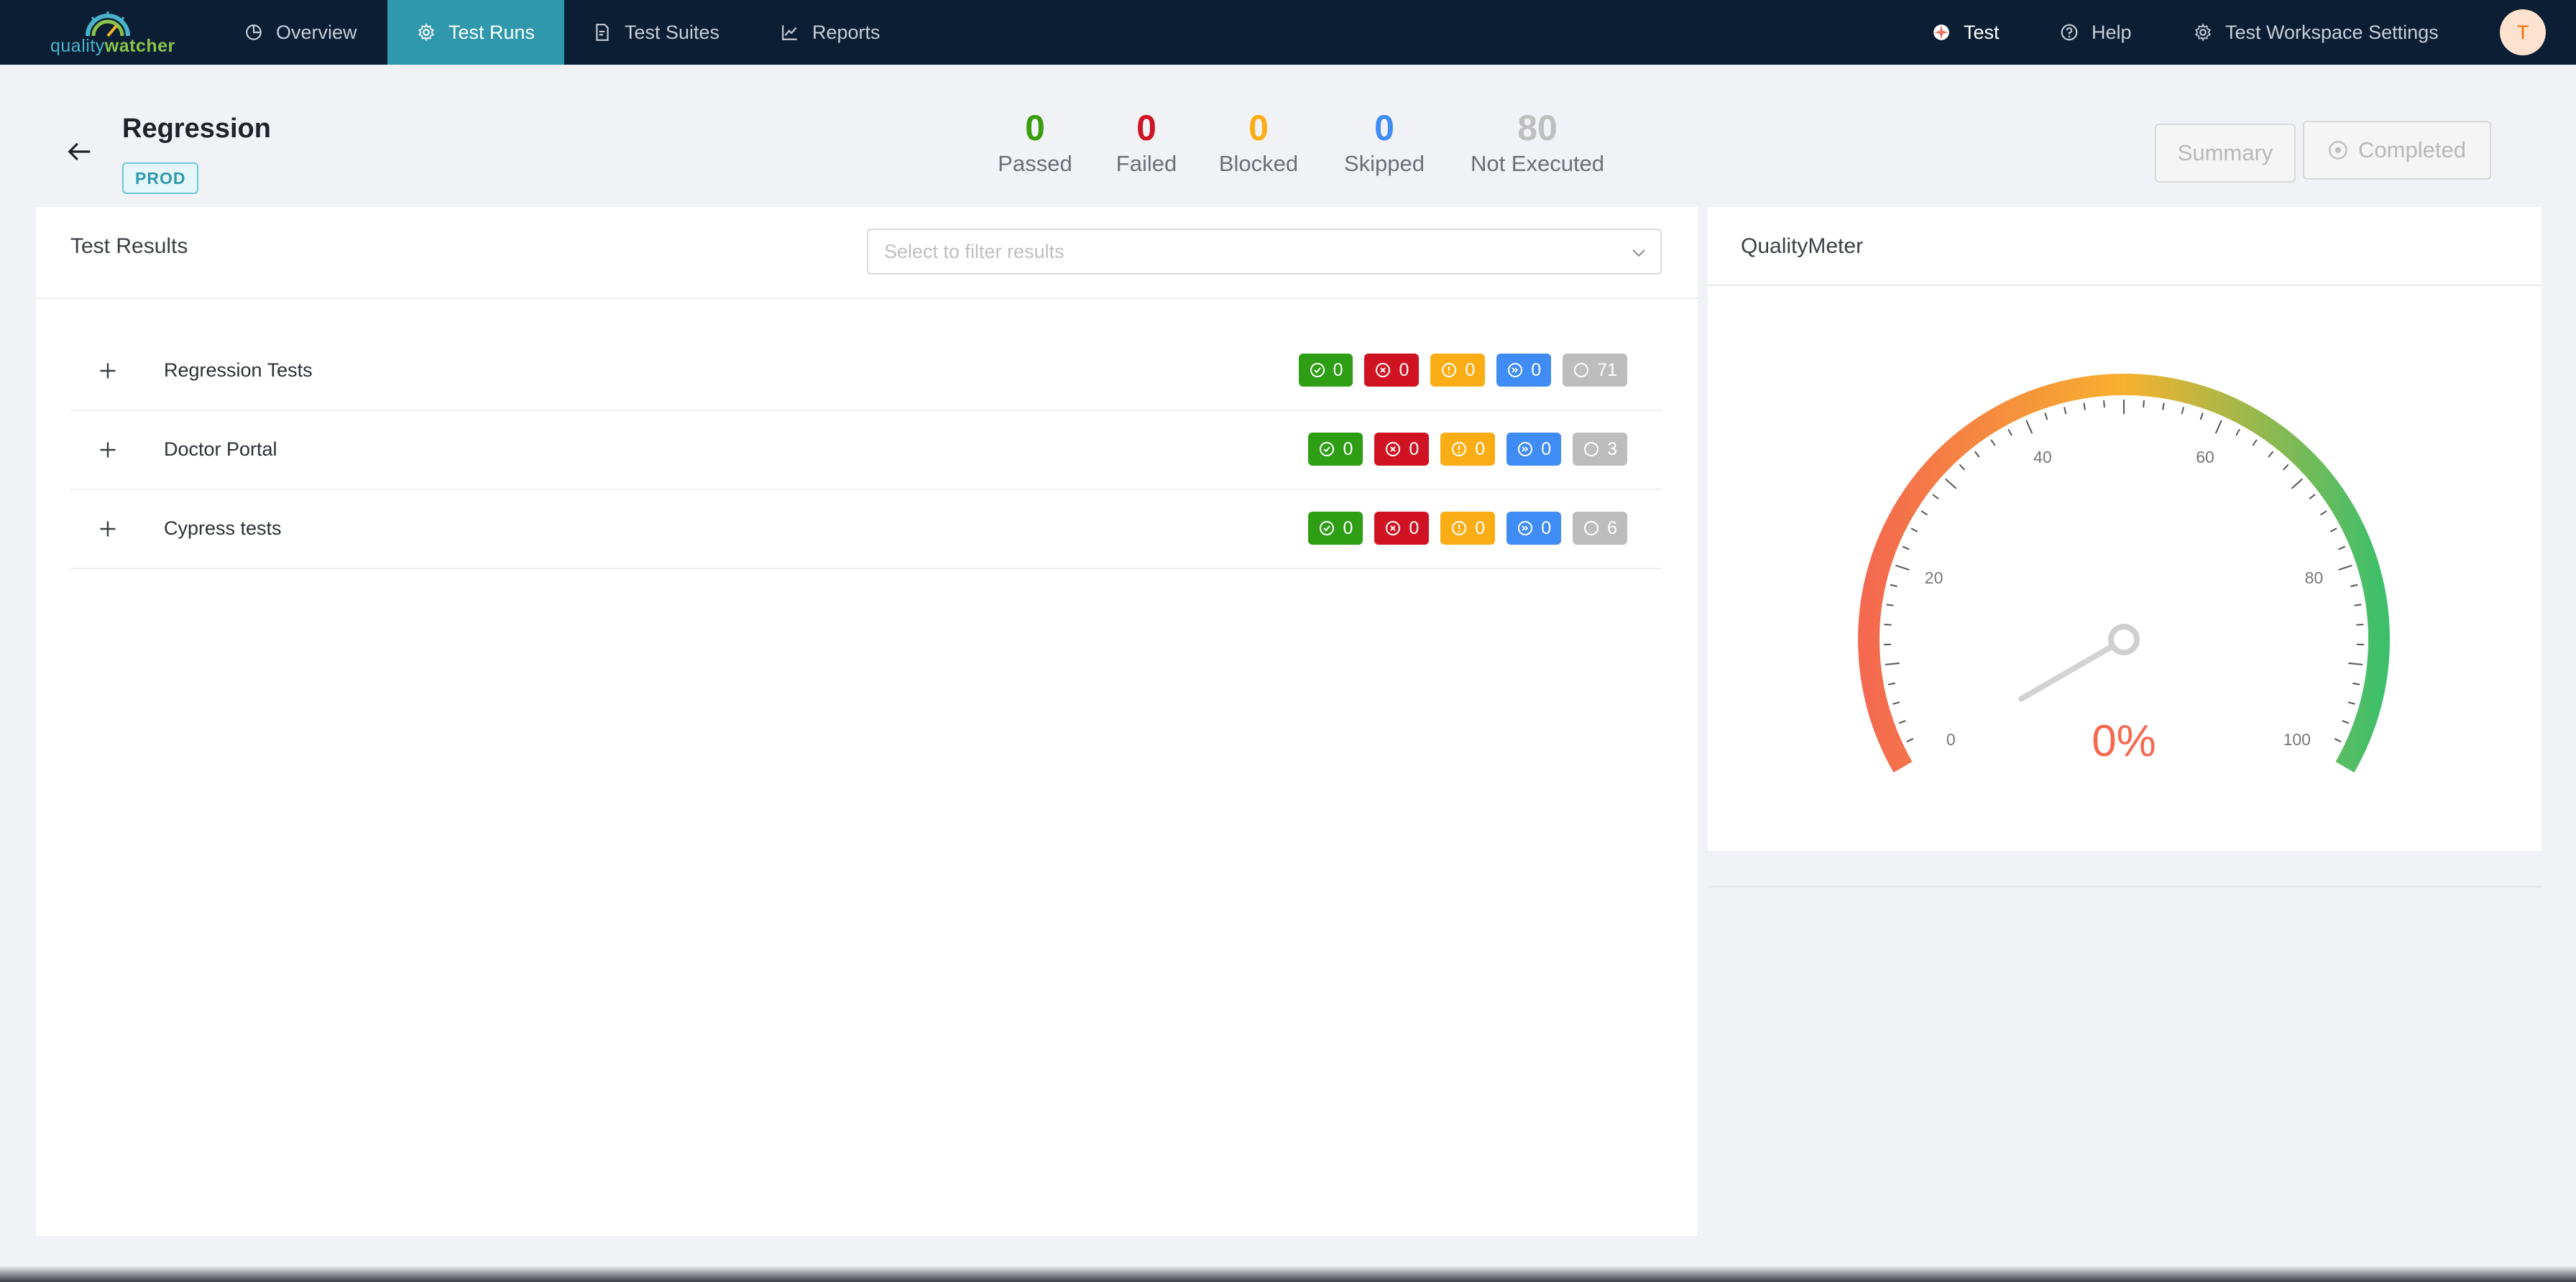 The width and height of the screenshot is (2576, 1282). I want to click on nav-overview: Overview, so click(301, 32).